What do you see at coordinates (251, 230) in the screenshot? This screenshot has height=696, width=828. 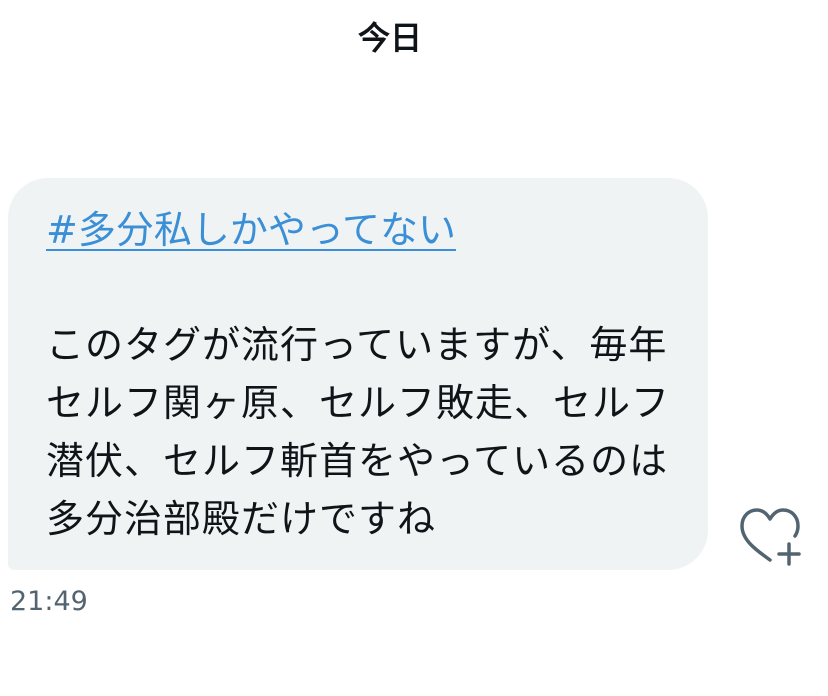 I see `hashtag-link: #多分私しかやってない` at bounding box center [251, 230].